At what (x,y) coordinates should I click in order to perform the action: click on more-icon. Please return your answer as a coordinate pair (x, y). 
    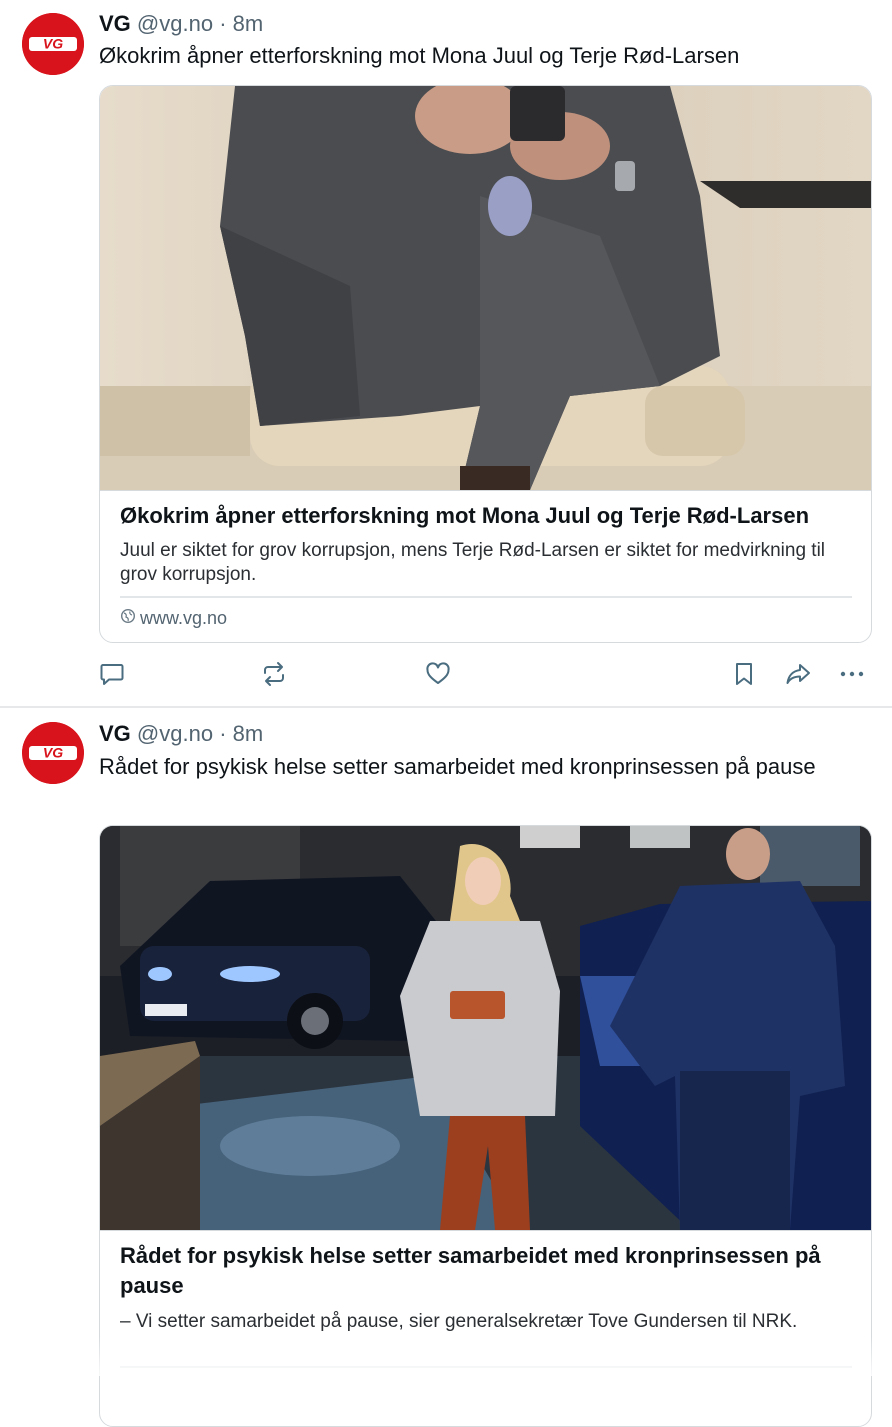
    Looking at the image, I should click on (852, 674).